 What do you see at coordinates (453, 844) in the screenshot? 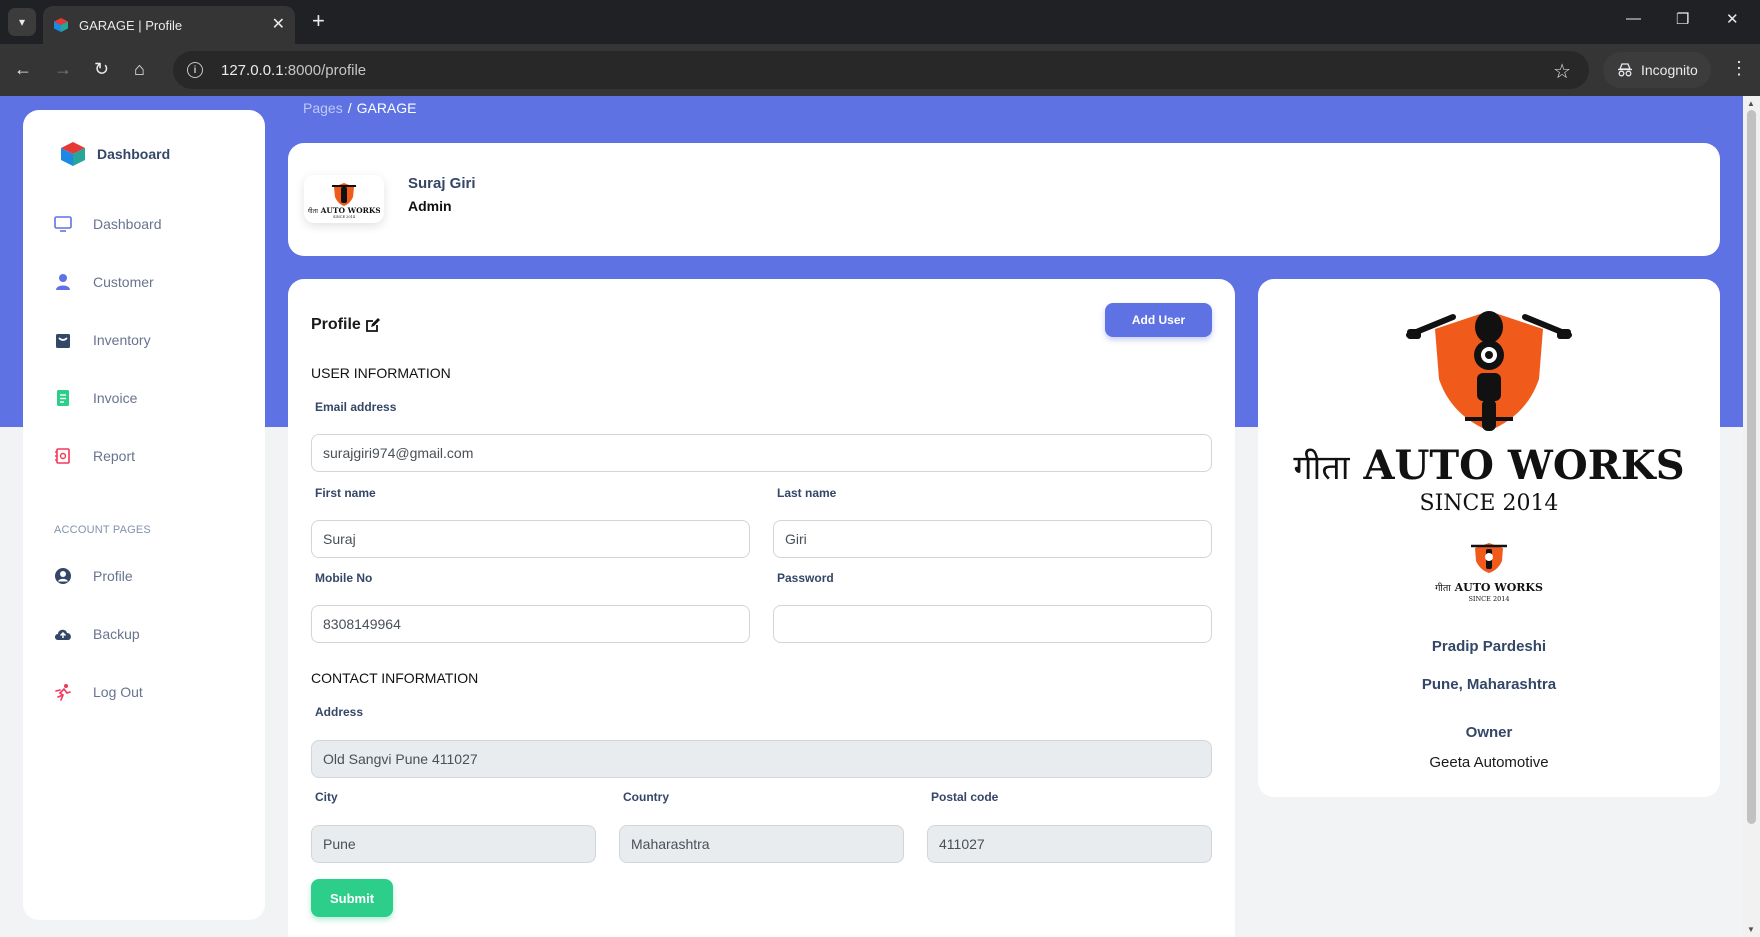
I see `city-field` at bounding box center [453, 844].